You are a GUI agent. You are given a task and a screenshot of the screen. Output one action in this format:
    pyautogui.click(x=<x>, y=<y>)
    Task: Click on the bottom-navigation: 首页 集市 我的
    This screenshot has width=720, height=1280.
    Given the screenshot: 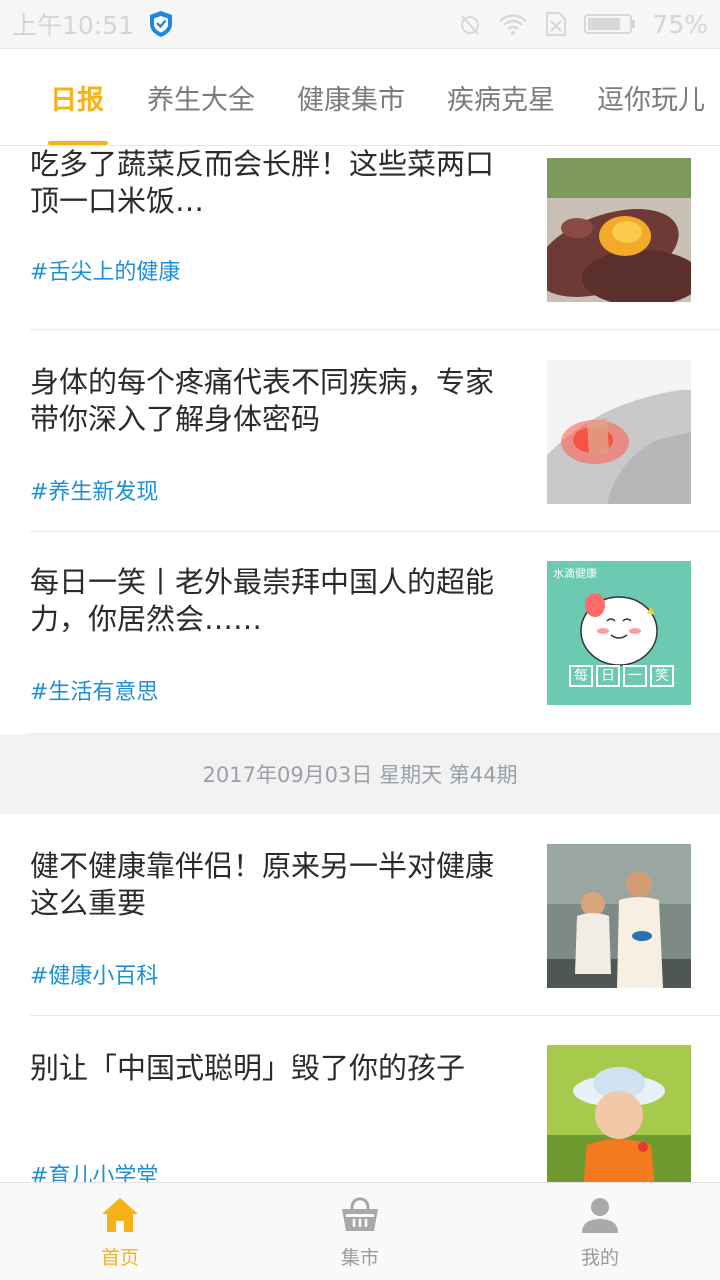 What is the action you would take?
    pyautogui.click(x=360, y=1231)
    